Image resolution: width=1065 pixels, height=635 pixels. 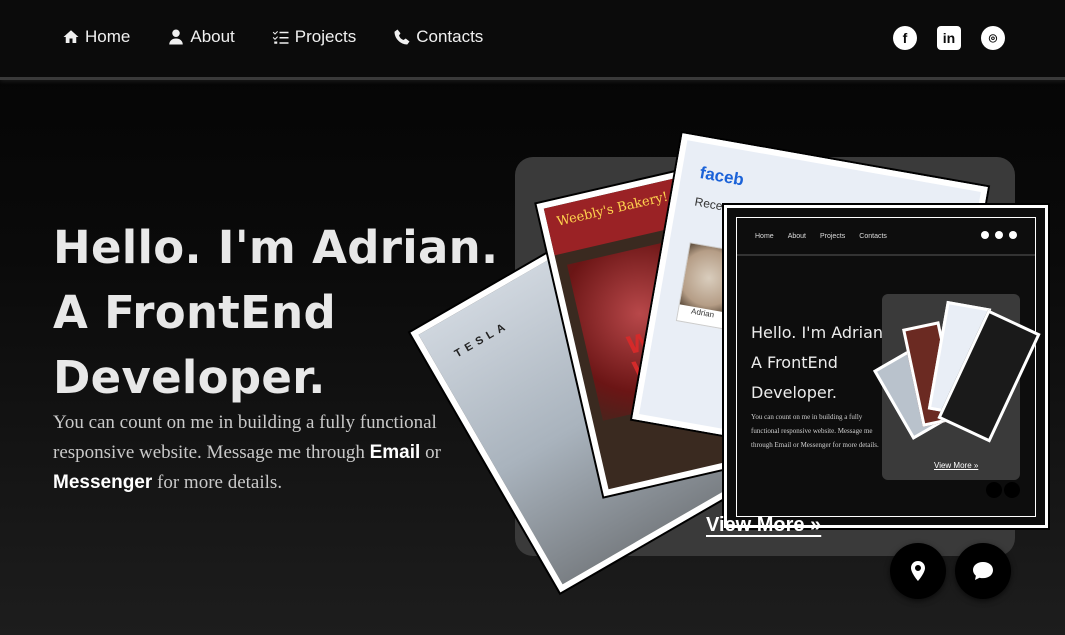 I want to click on messenger-link: Messenger, so click(x=102, y=482).